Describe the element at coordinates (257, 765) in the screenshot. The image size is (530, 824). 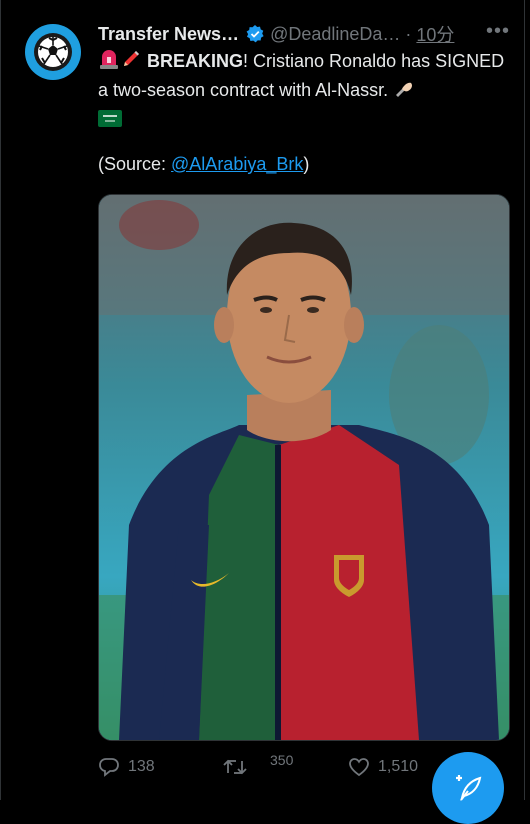
I see `retweet-button: 350 352` at that location.